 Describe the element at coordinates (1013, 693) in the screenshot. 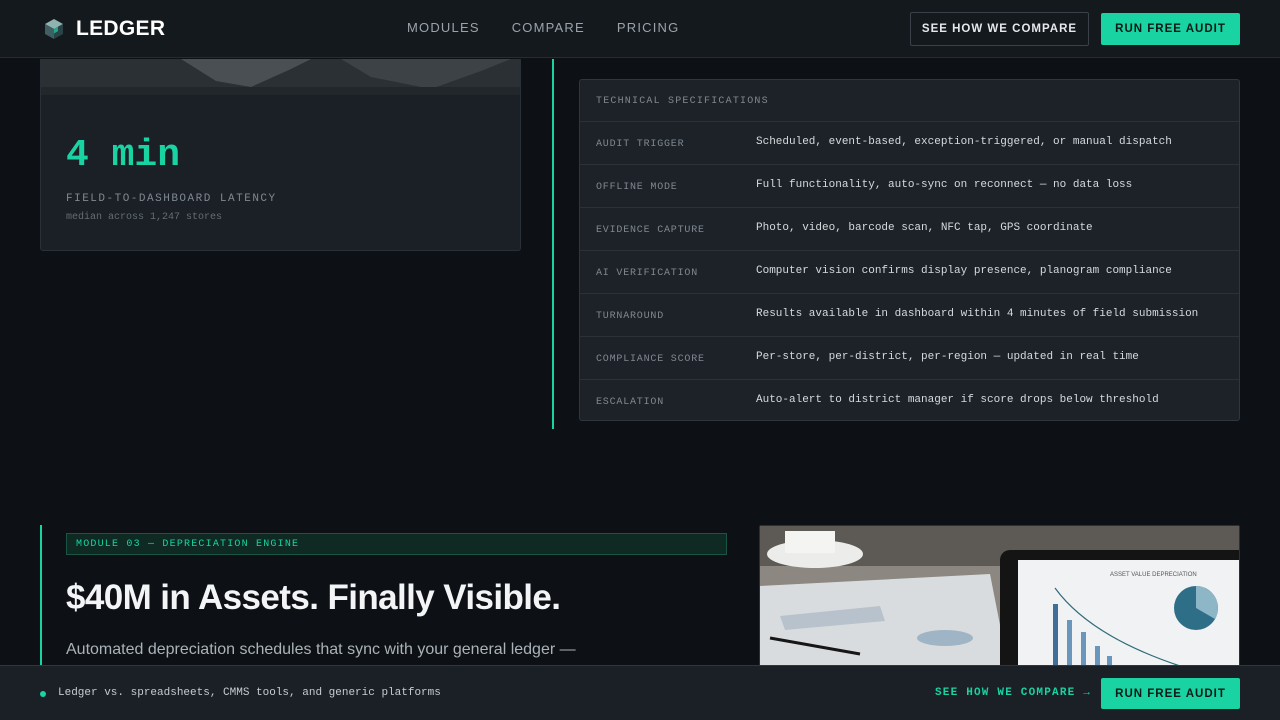

I see `see-how-we-compare-link: SEE HOW WE COMPARE →` at that location.